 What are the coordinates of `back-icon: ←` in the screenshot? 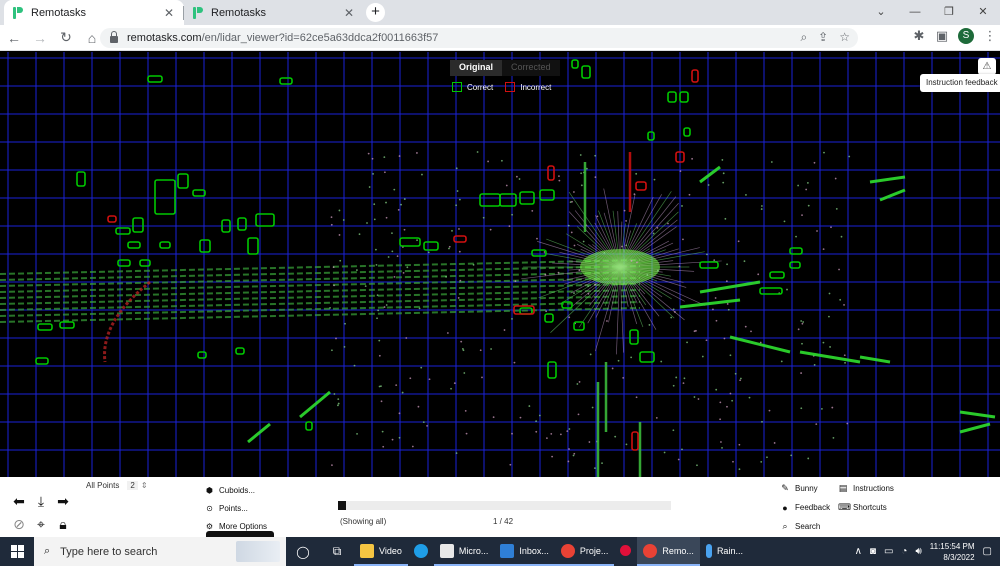 It's located at (14, 38).